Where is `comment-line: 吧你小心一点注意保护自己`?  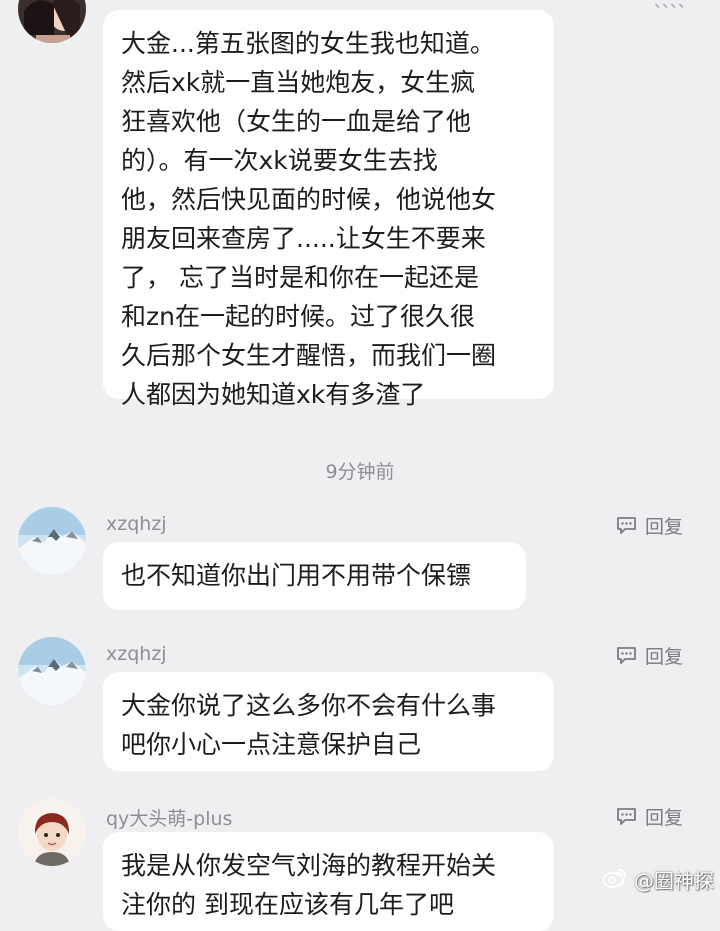
comment-line: 吧你小心一点注意保护自己 is located at coordinates (271, 744).